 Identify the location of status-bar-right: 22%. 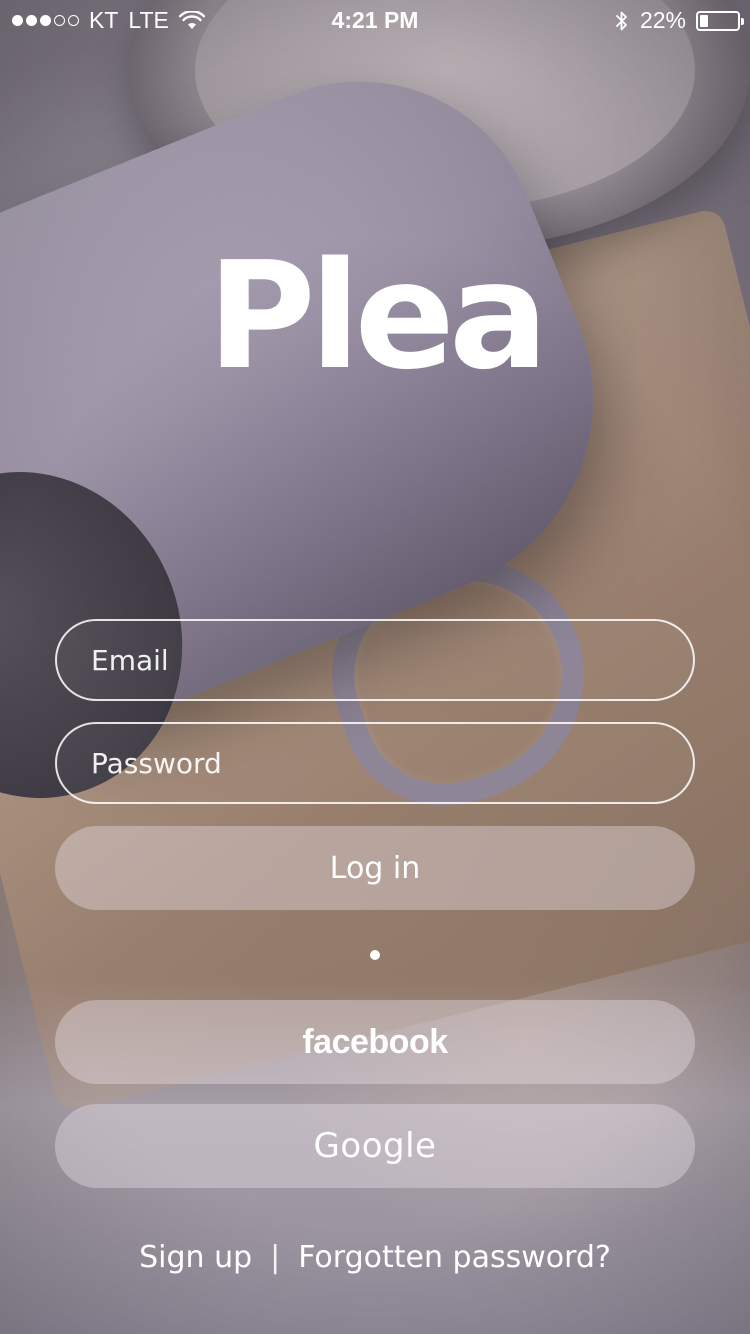
(679, 20).